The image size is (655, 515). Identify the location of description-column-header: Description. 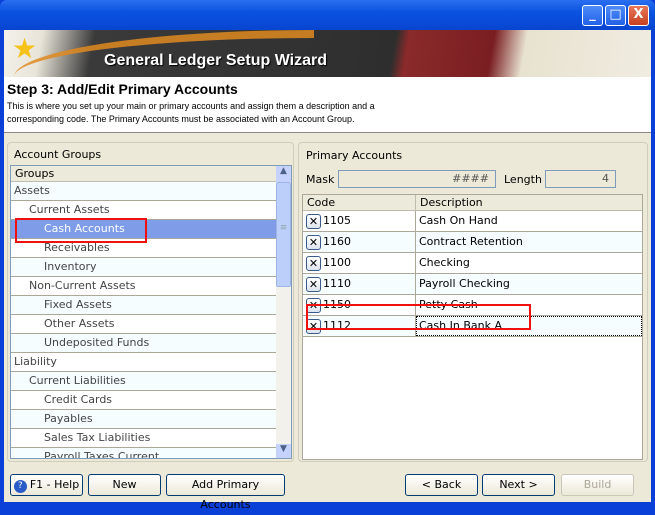
(449, 202).